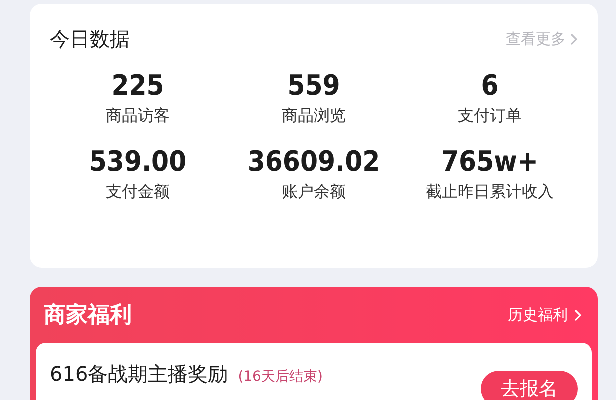 The width and height of the screenshot is (616, 400). What do you see at coordinates (545, 315) in the screenshot?
I see `history-benefits-link: 历史福利` at bounding box center [545, 315].